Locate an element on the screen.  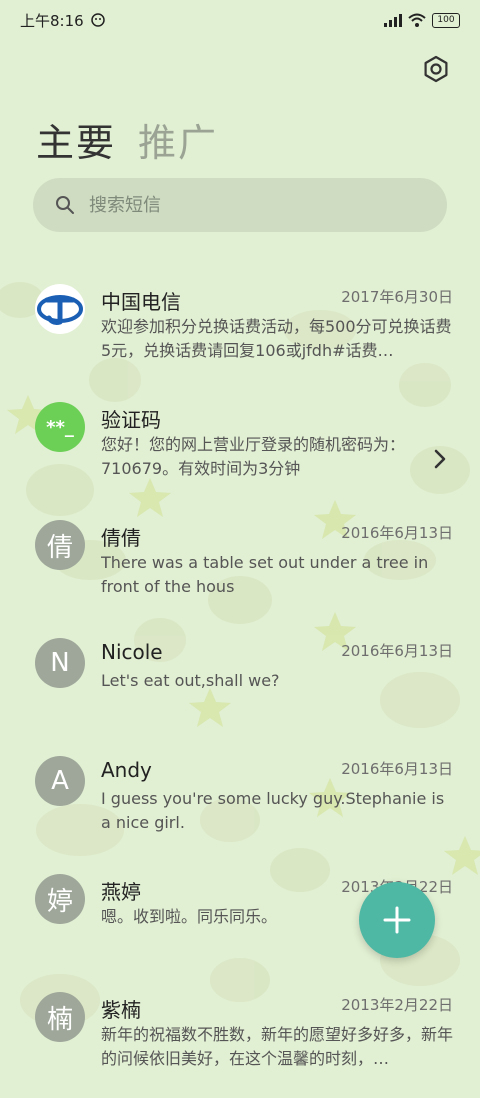
message-preview: Let's eat out,shall we? is located at coordinates (190, 680).